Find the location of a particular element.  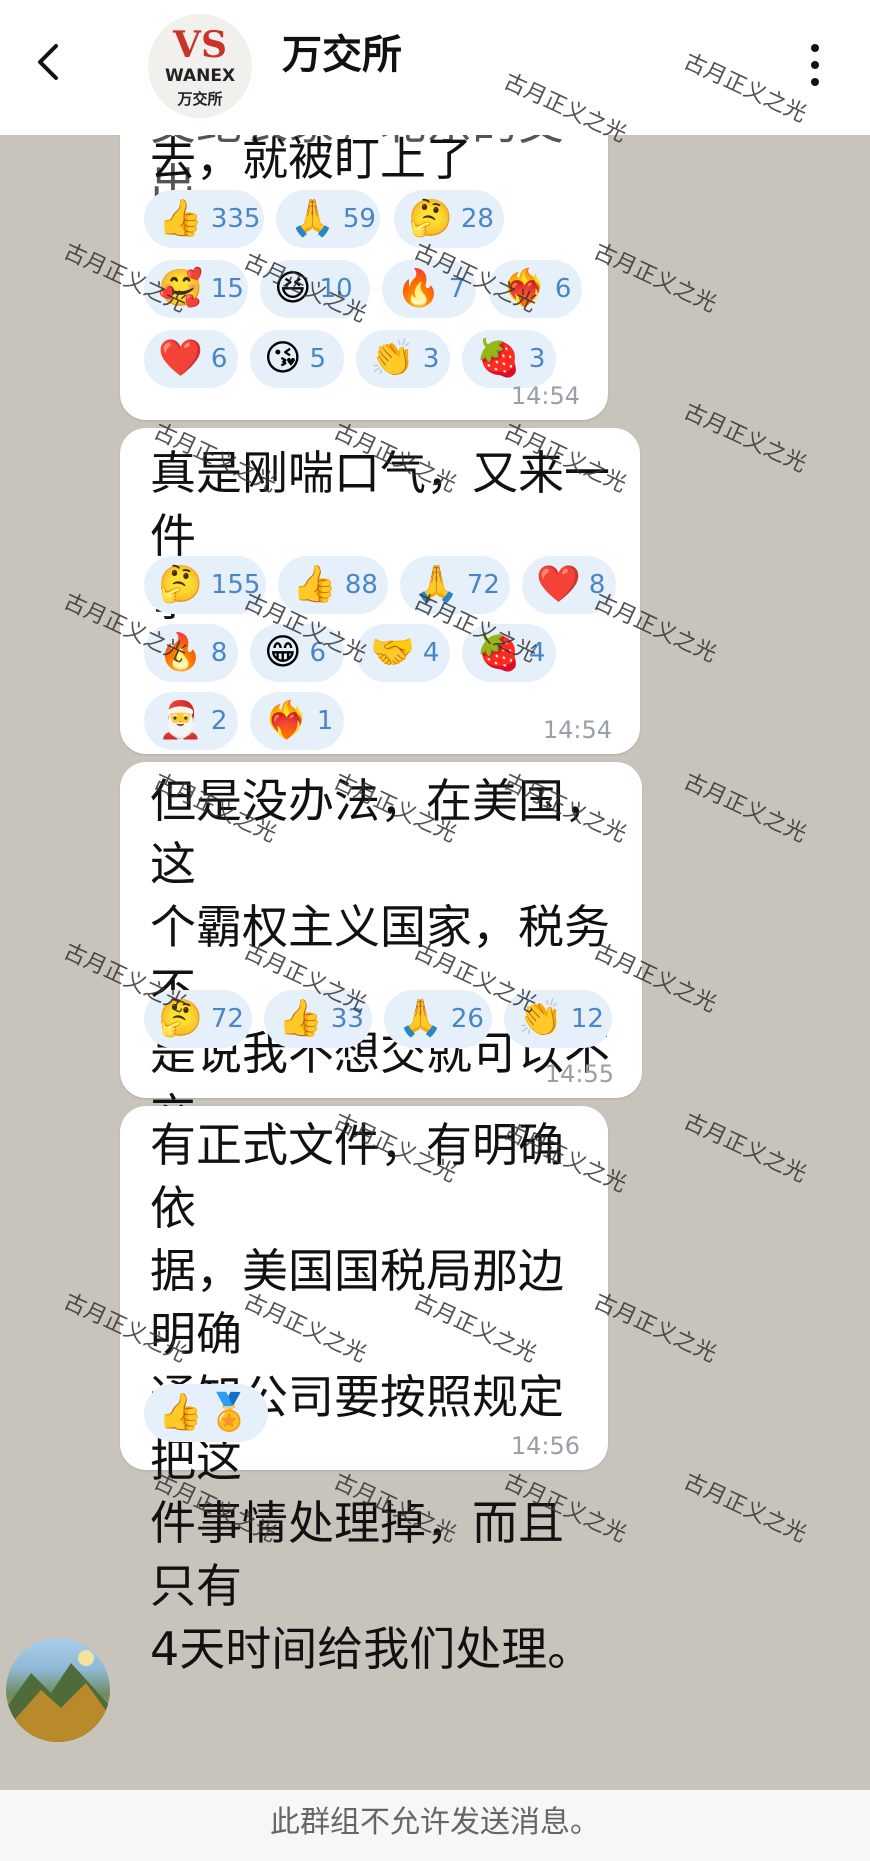

reaction-chip: 🍓 3 is located at coordinates (509, 359).